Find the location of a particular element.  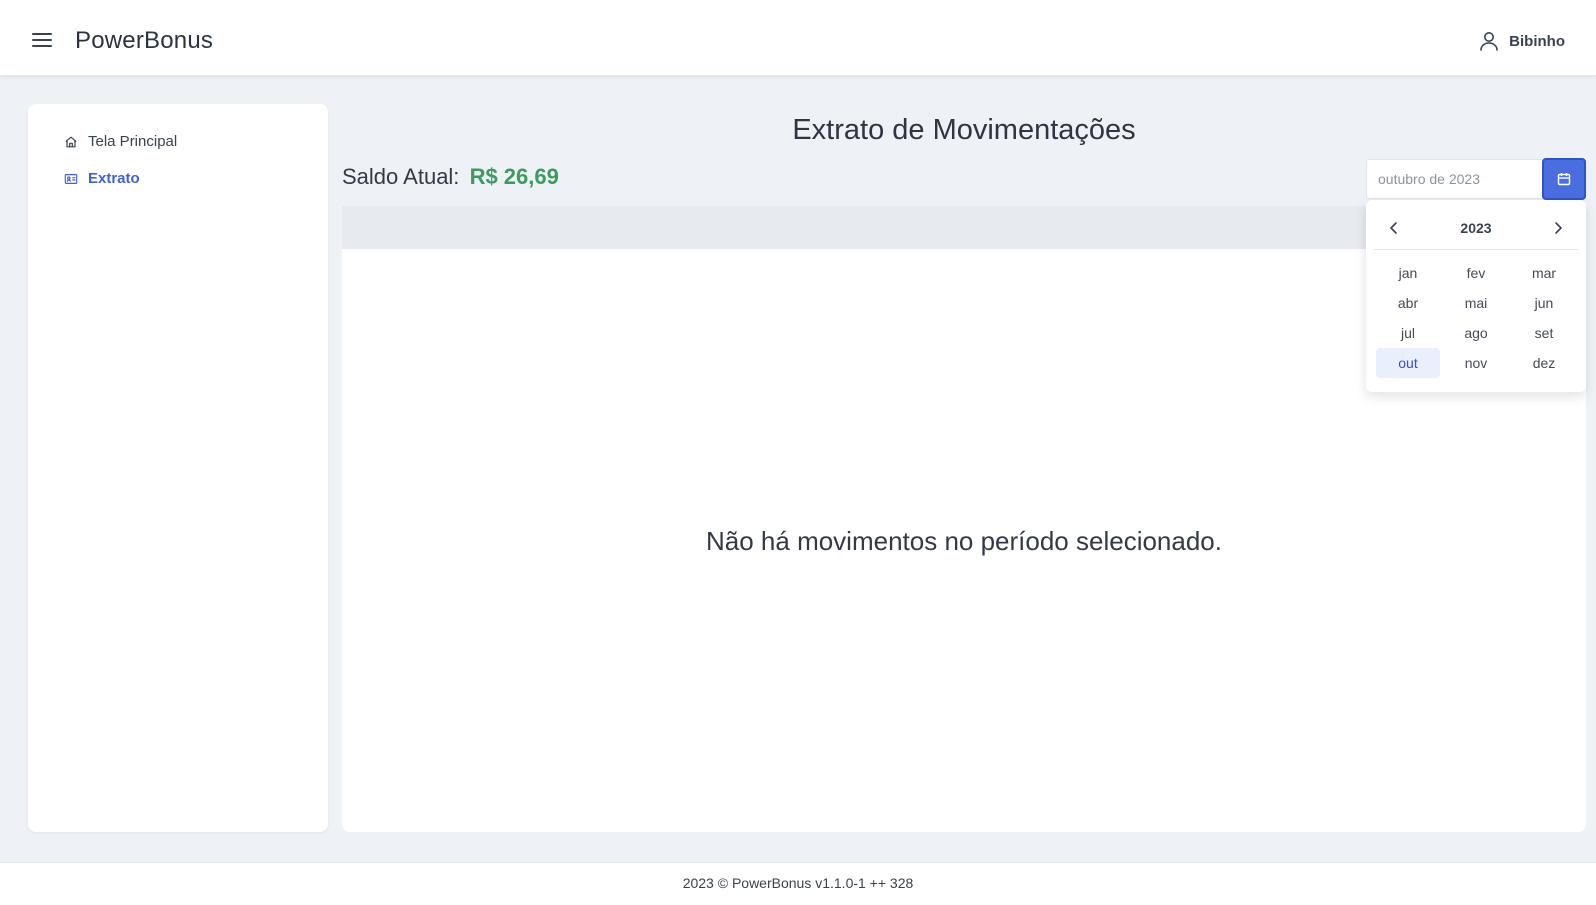

saldo-label: Saldo Atual: is located at coordinates (401, 176).